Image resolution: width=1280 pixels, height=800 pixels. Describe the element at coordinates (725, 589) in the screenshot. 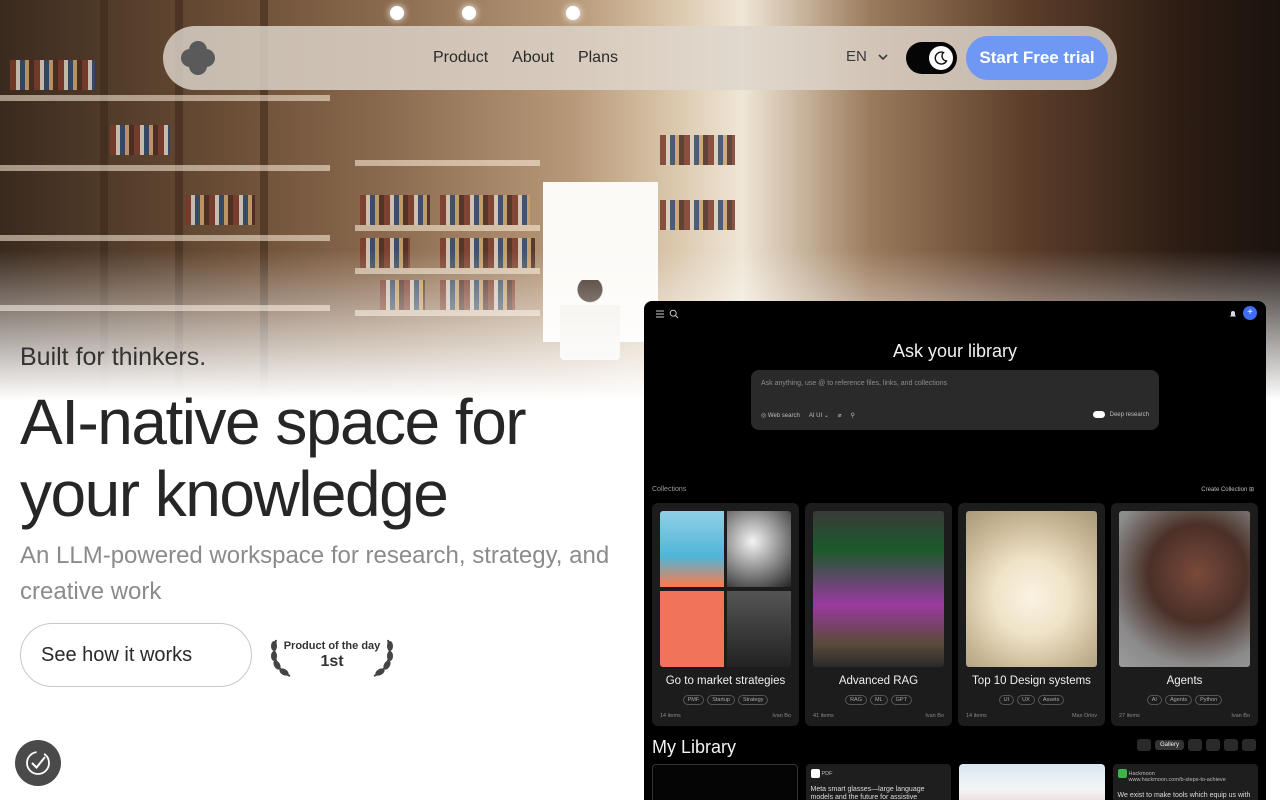

I see `collection-image-collage` at that location.